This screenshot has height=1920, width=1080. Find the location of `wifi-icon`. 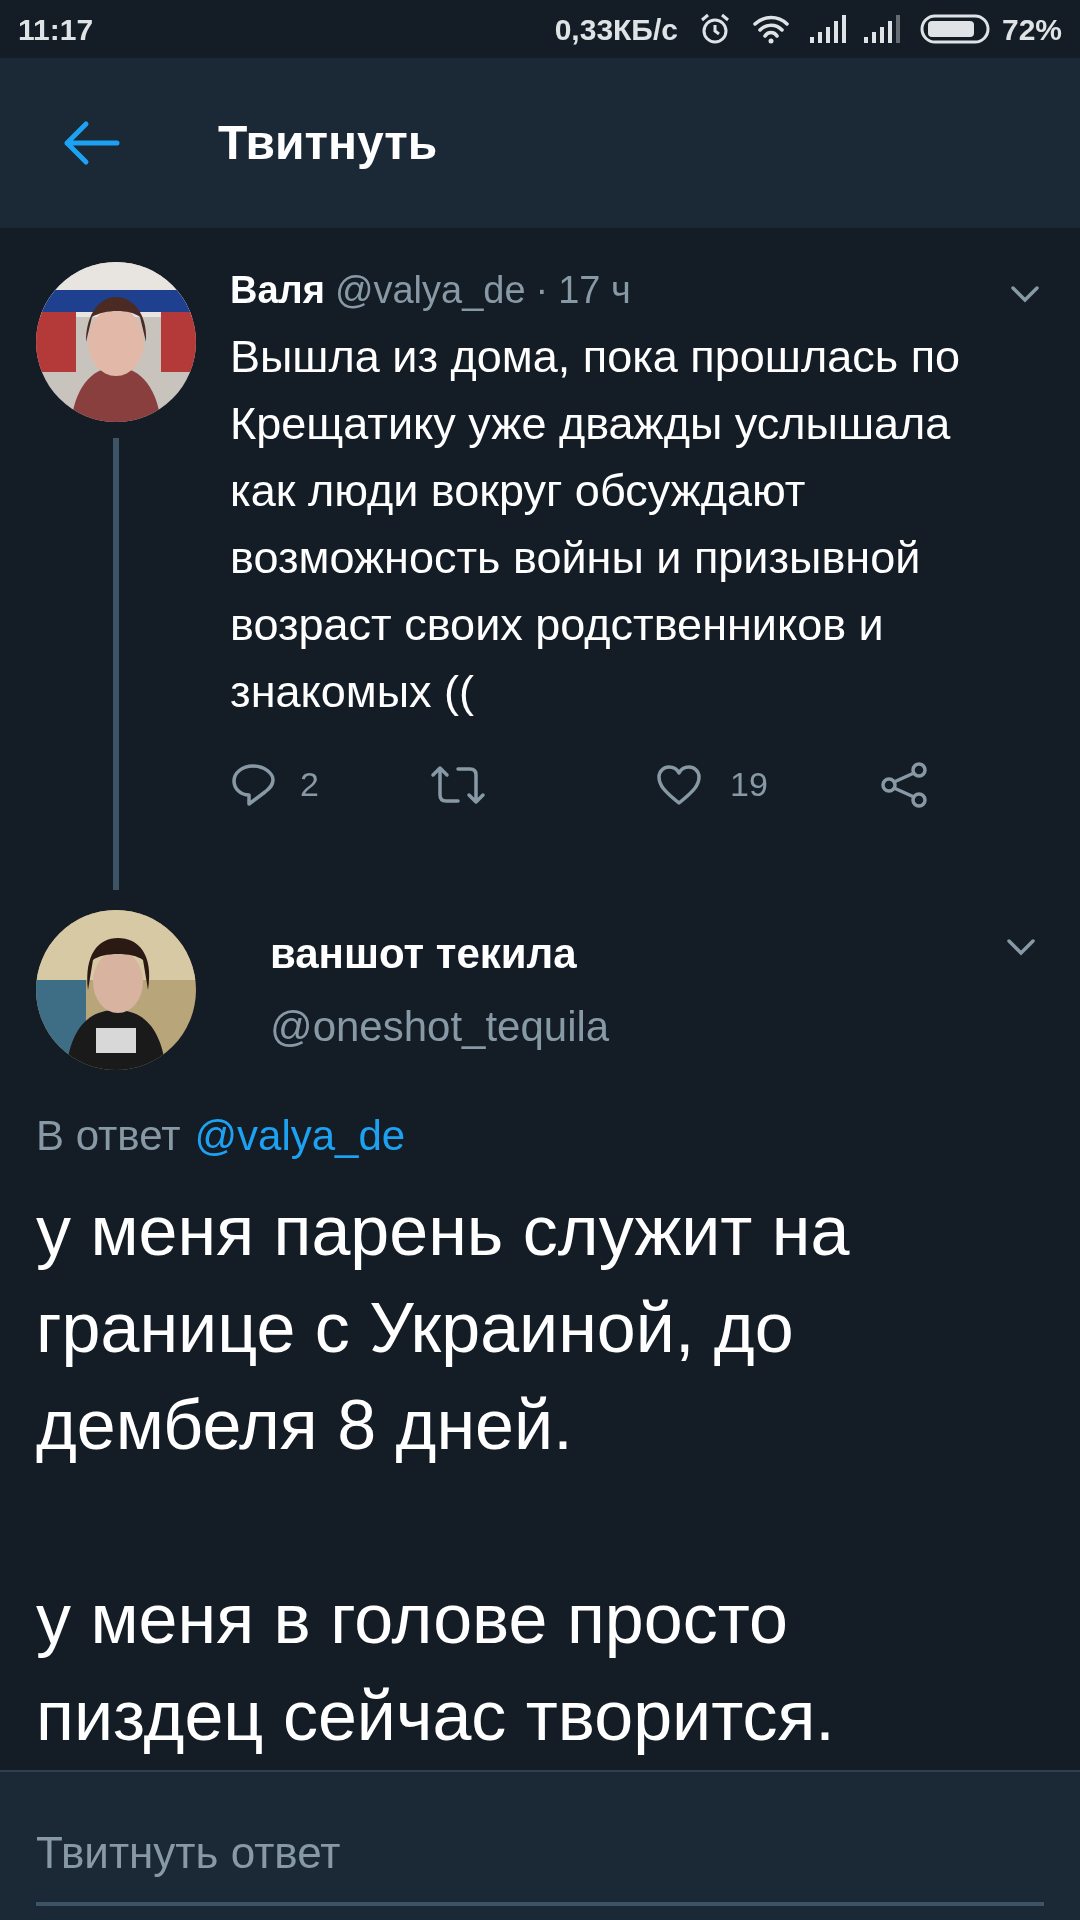

wifi-icon is located at coordinates (770, 29).